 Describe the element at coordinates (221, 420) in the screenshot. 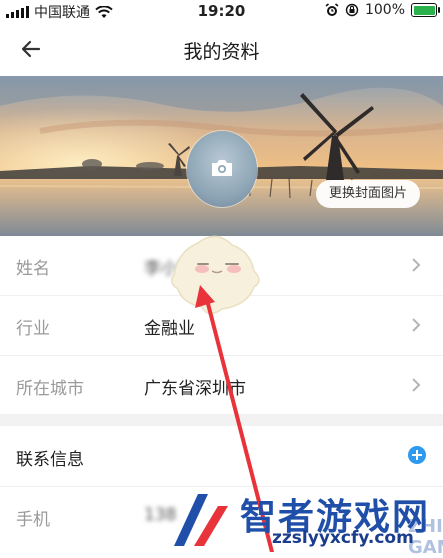

I see `section-gap` at that location.